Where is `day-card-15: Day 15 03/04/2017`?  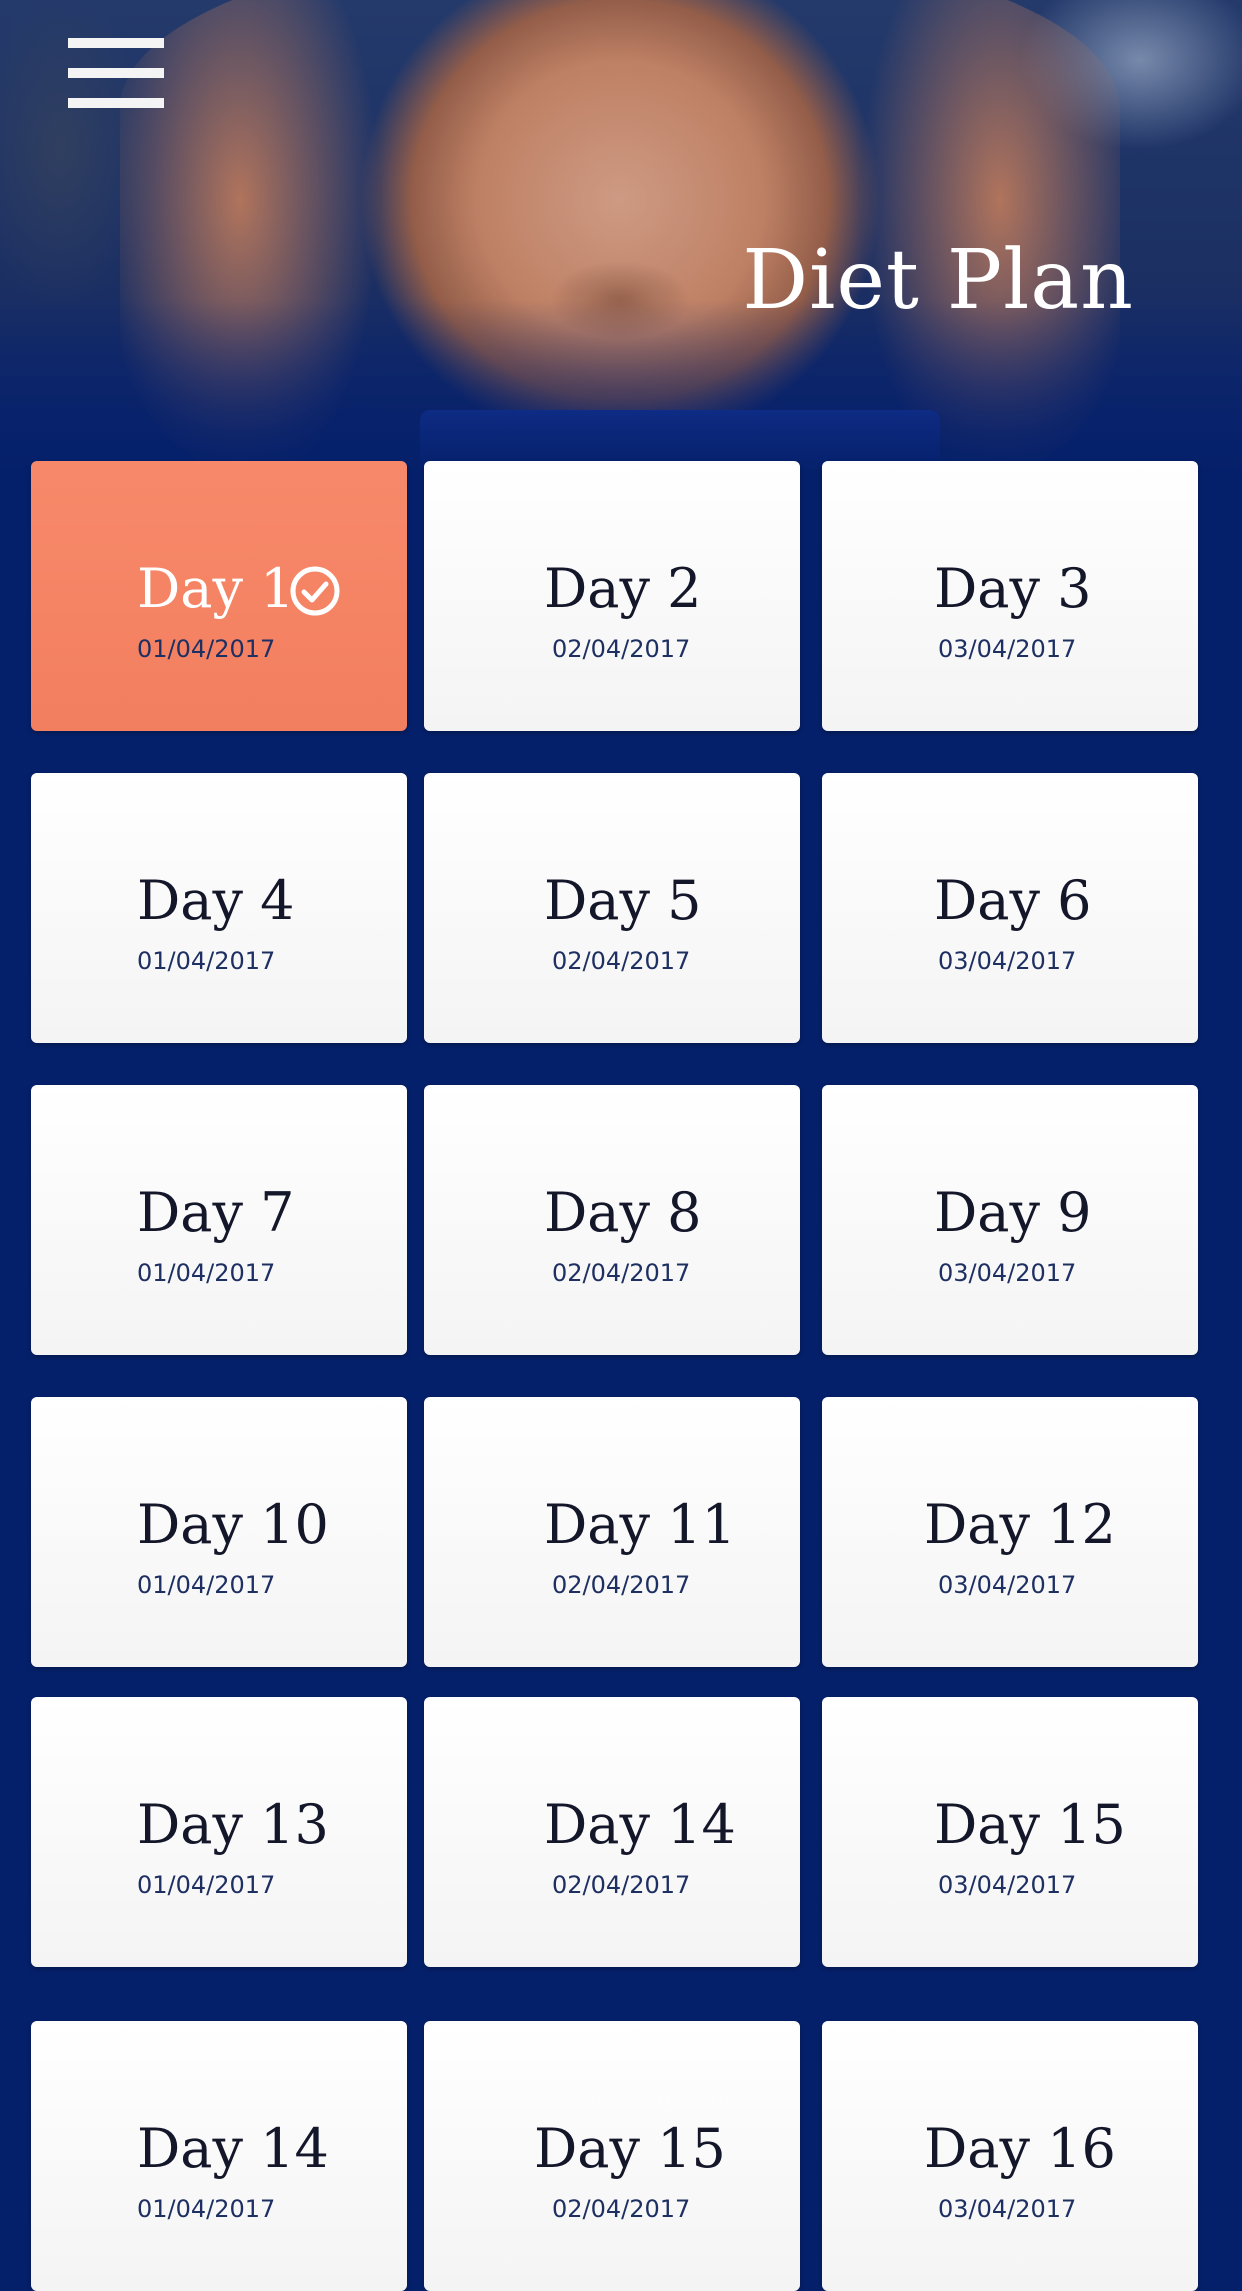
day-card-15: Day 15 03/04/2017 is located at coordinates (1010, 1832).